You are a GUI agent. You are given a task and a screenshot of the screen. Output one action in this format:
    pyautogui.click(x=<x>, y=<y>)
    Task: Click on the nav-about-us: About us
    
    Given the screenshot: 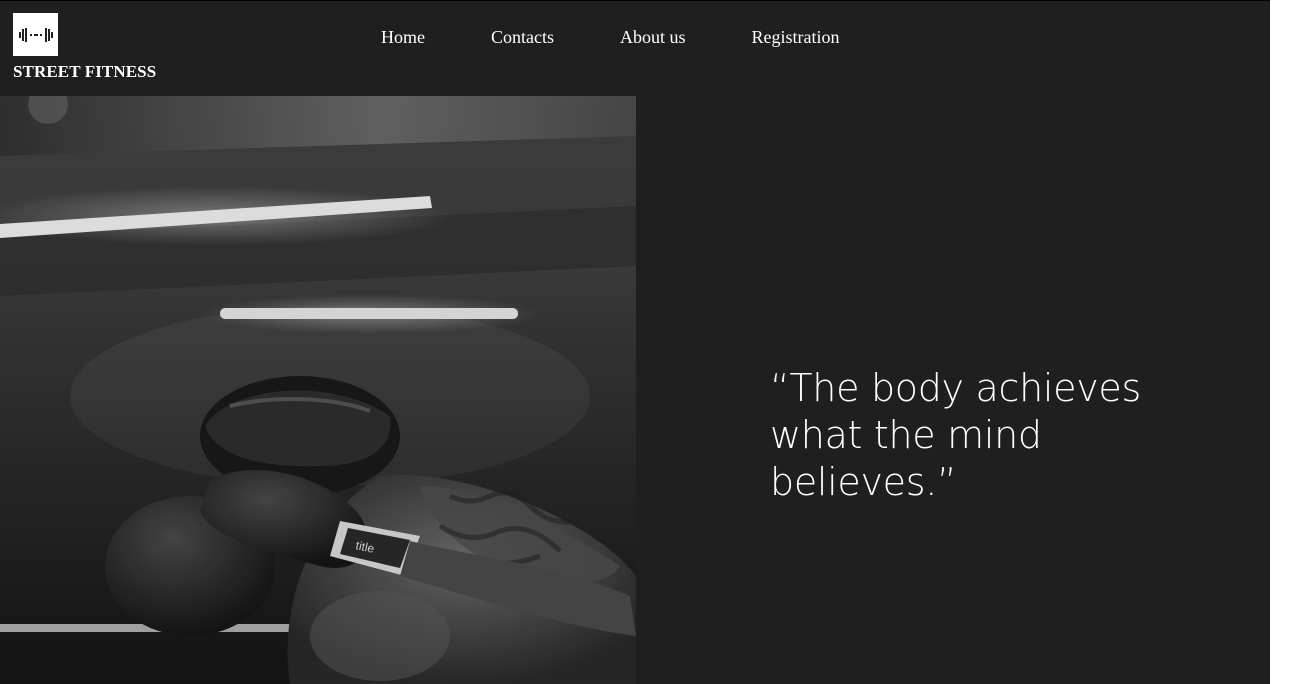 What is the action you would take?
    pyautogui.click(x=653, y=37)
    